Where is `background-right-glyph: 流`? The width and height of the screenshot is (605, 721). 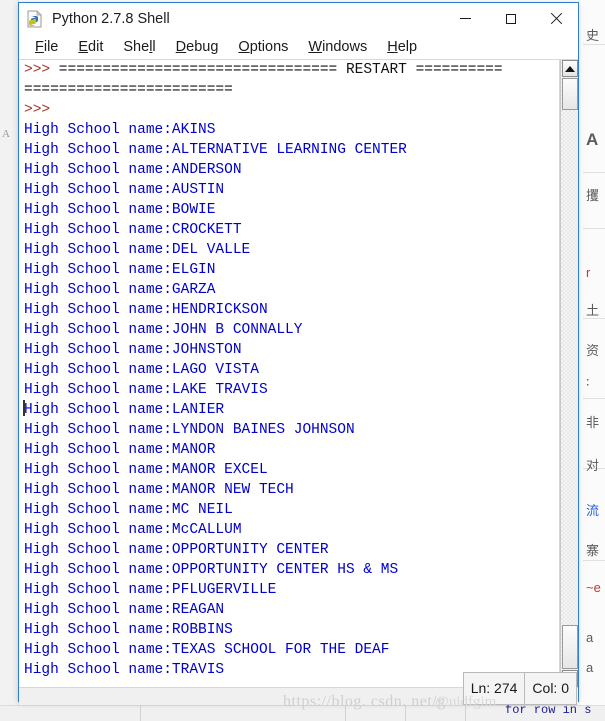 background-right-glyph: 流 is located at coordinates (593, 510).